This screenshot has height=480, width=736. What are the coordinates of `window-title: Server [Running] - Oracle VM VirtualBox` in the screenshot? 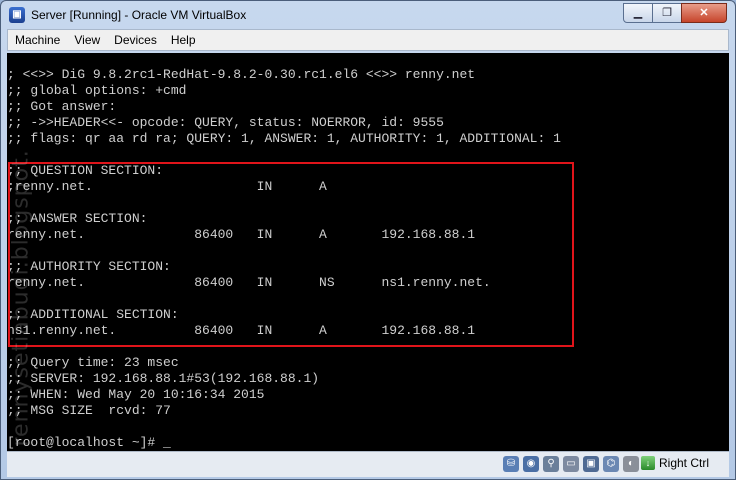 It's located at (139, 15).